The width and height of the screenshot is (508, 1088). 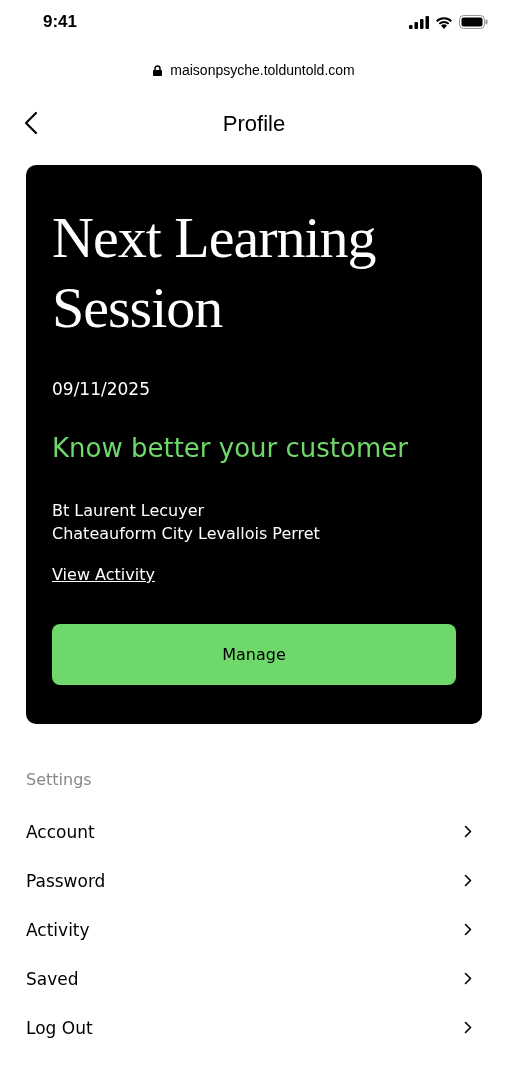 What do you see at coordinates (419, 22) in the screenshot?
I see `signal-icon` at bounding box center [419, 22].